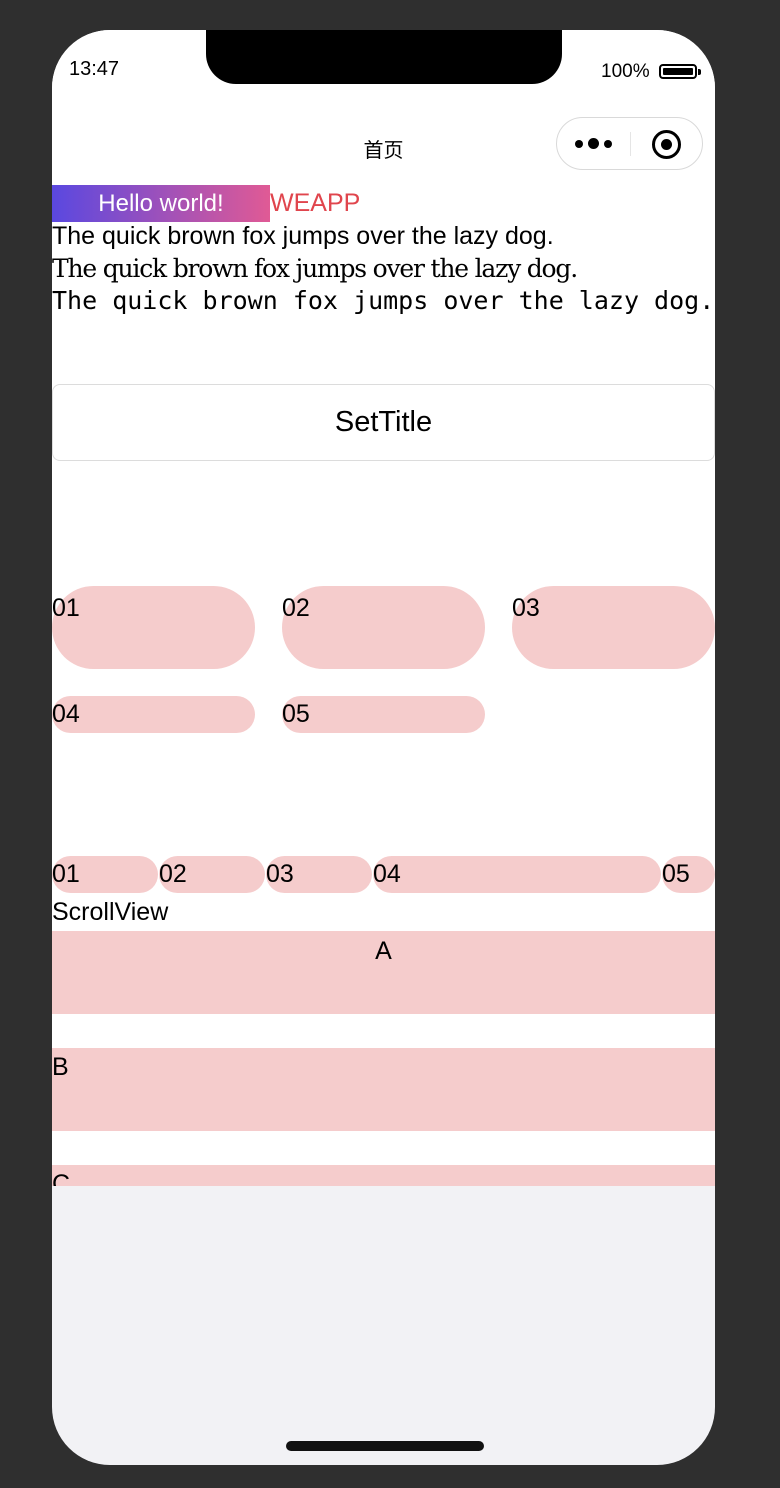  I want to click on home-indicator, so click(385, 1446).